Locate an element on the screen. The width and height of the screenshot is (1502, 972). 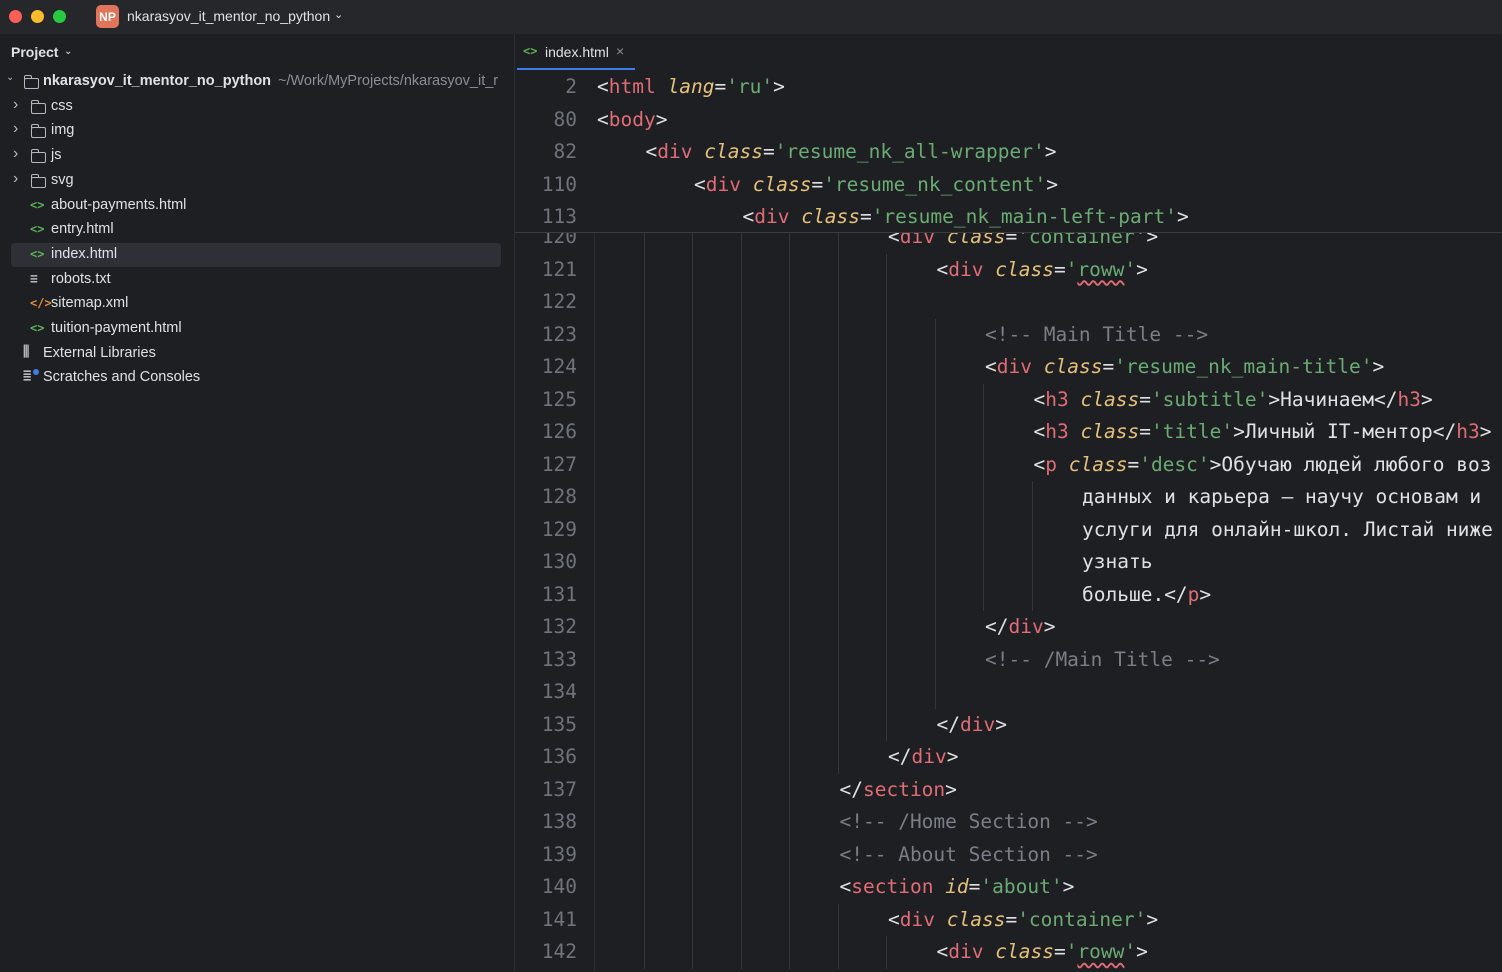
line-number: 135 is located at coordinates (546, 725).